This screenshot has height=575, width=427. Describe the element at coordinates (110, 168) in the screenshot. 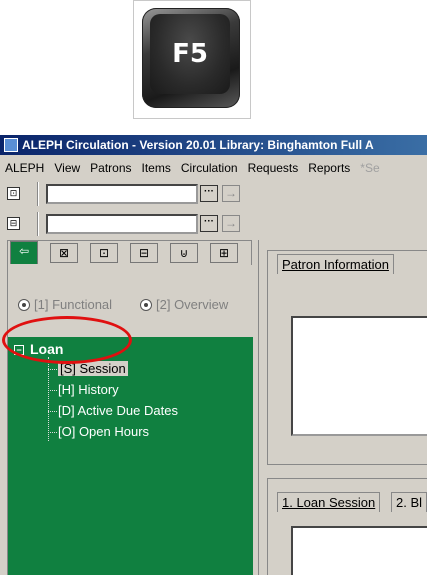

I see `menu-patrons: Patrons` at that location.